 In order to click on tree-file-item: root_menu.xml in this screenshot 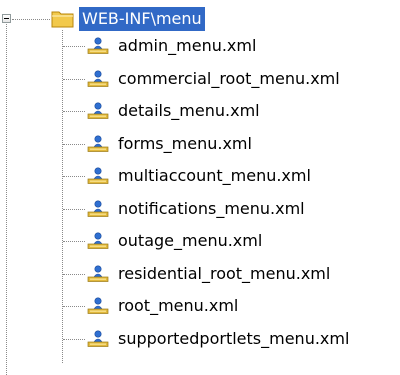, I will do `click(200, 306)`.